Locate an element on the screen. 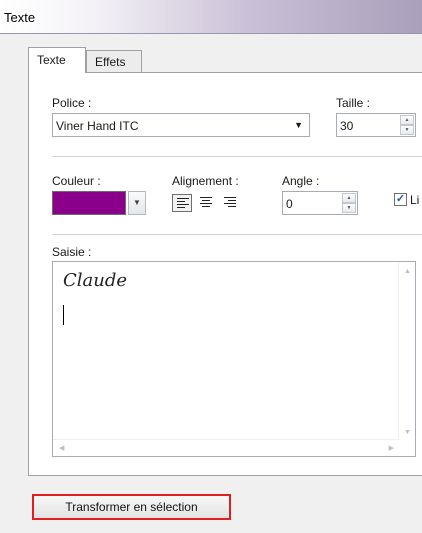 This screenshot has width=422, height=533. align-left-icon is located at coordinates (183, 204).